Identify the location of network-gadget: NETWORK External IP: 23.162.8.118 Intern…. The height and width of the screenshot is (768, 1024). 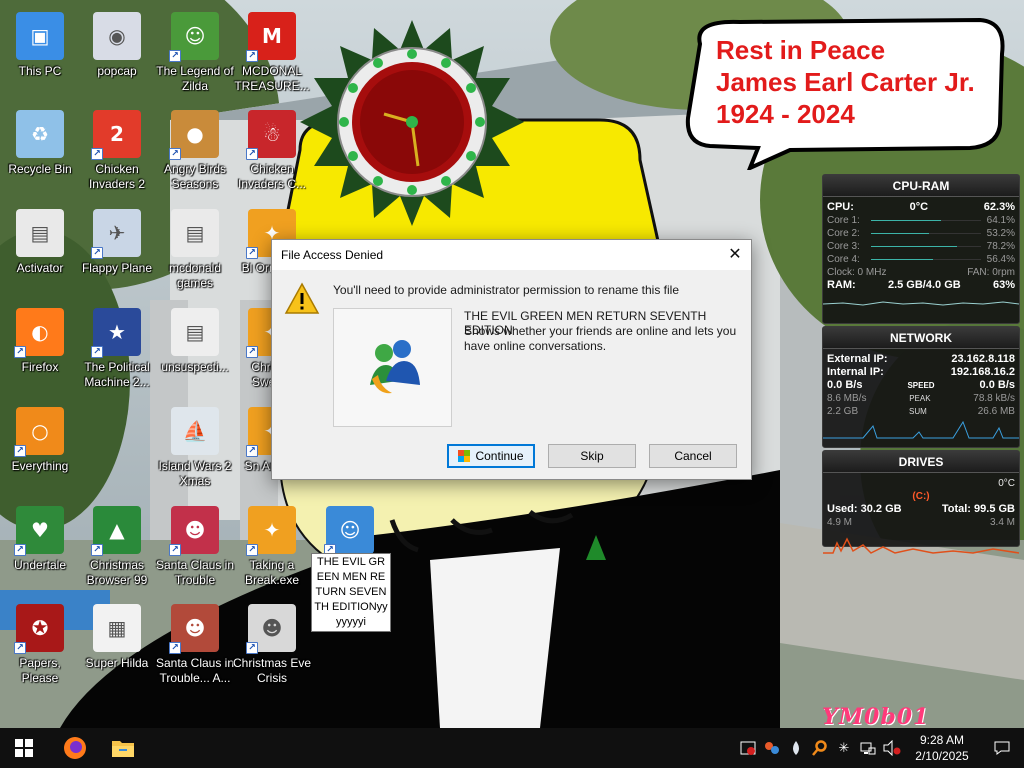
(921, 387).